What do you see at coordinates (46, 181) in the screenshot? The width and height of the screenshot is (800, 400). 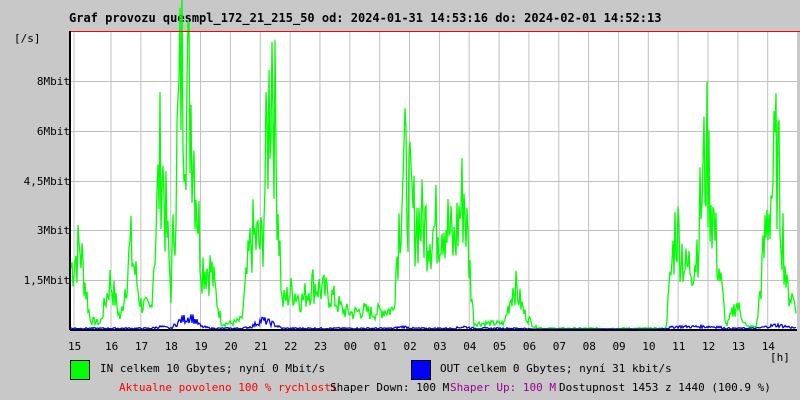 I see `y-tick-label: 4,5Mbit` at bounding box center [46, 181].